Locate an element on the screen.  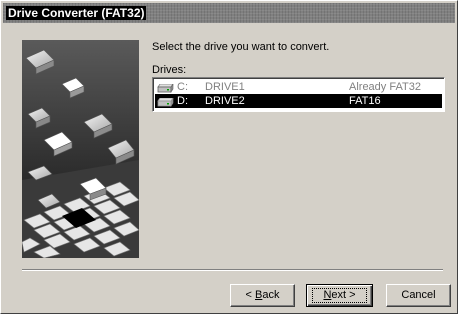
drive-letter: C: is located at coordinates (182, 87).